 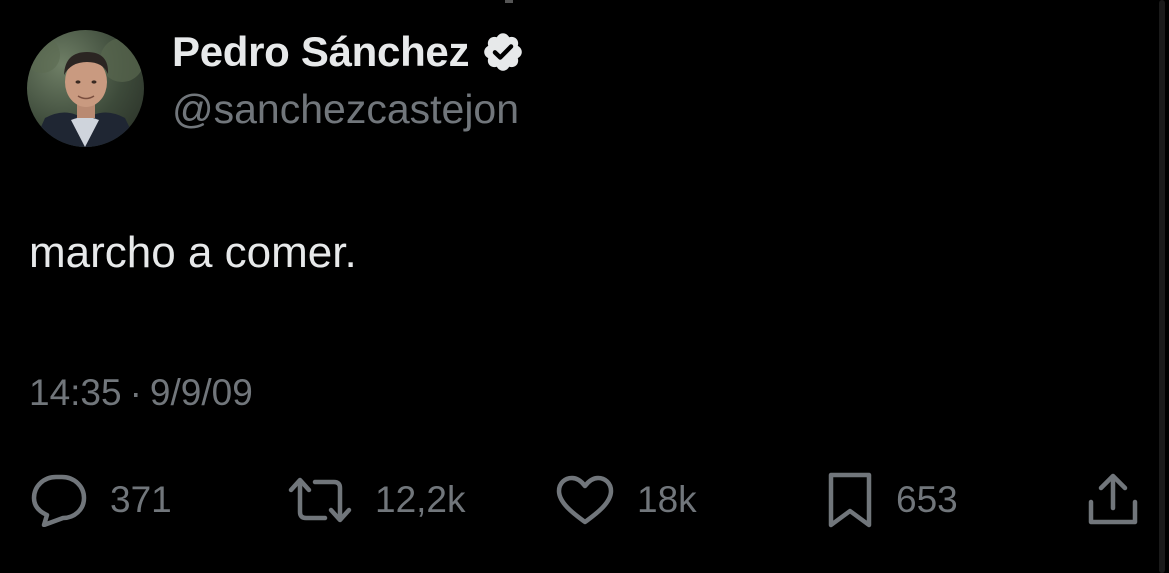 What do you see at coordinates (1162, 286) in the screenshot?
I see `scrollbar` at bounding box center [1162, 286].